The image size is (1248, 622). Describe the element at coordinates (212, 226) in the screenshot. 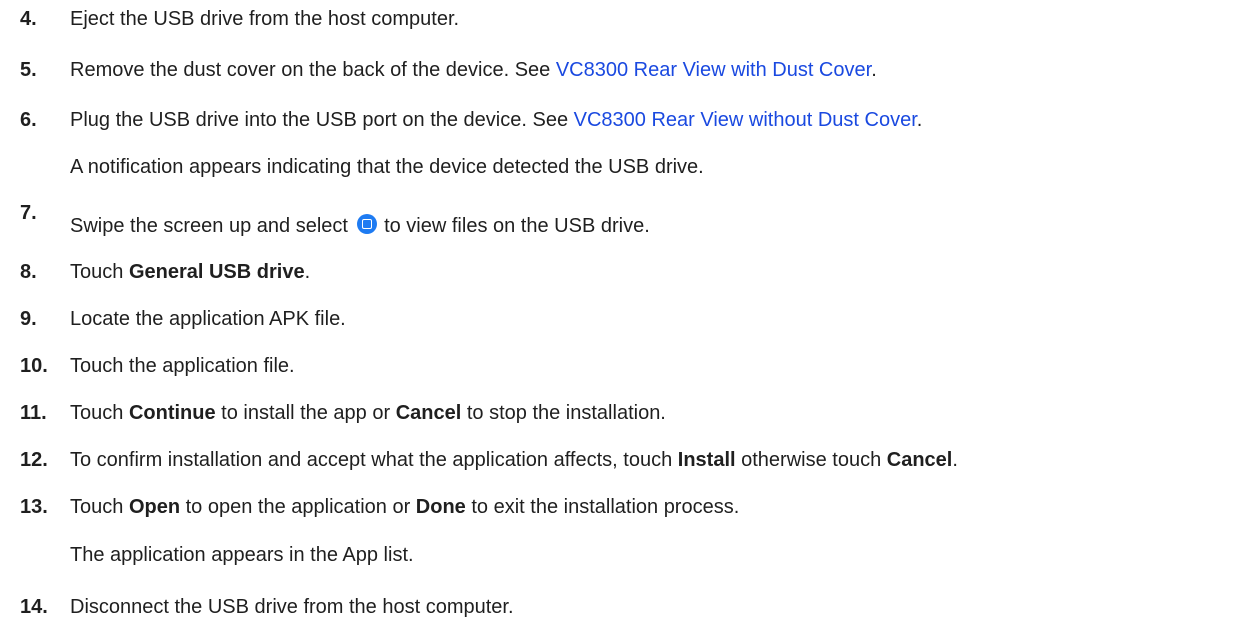

I see `step-text-part: Swipe the screen up and select` at that location.